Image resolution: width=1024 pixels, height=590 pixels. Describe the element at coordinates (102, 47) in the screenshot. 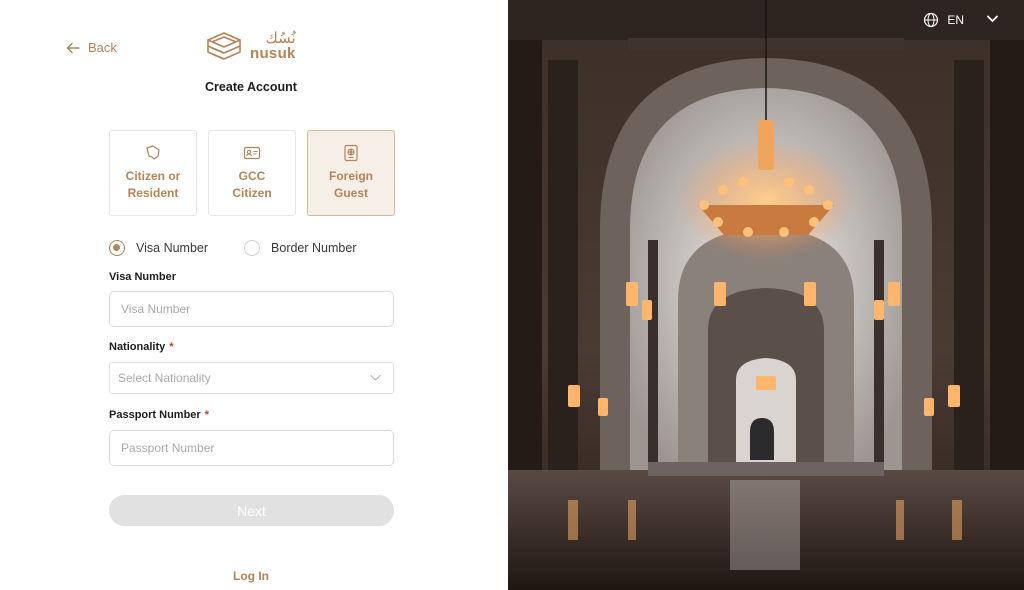

I see `back-label: Back` at that location.